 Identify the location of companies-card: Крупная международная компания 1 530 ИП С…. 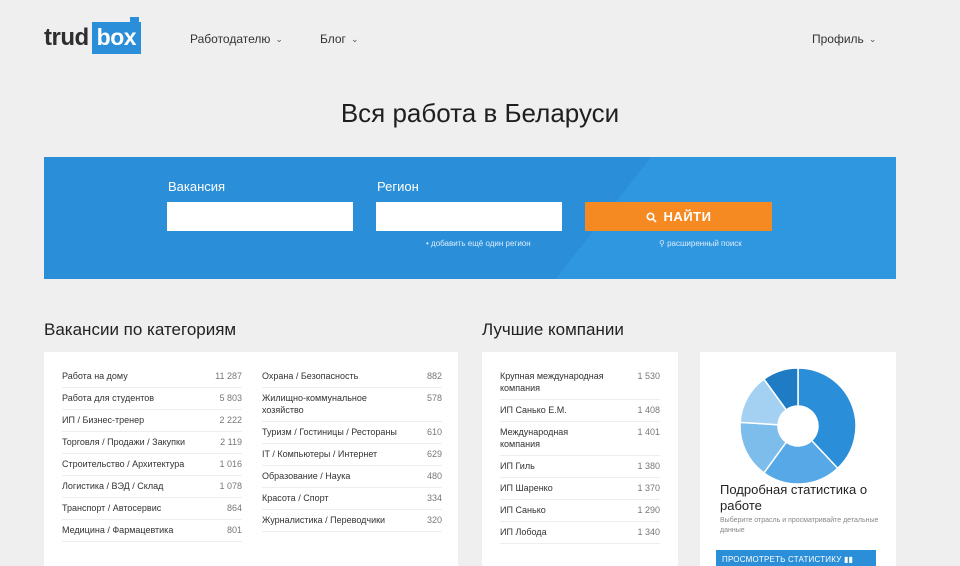
(580, 459).